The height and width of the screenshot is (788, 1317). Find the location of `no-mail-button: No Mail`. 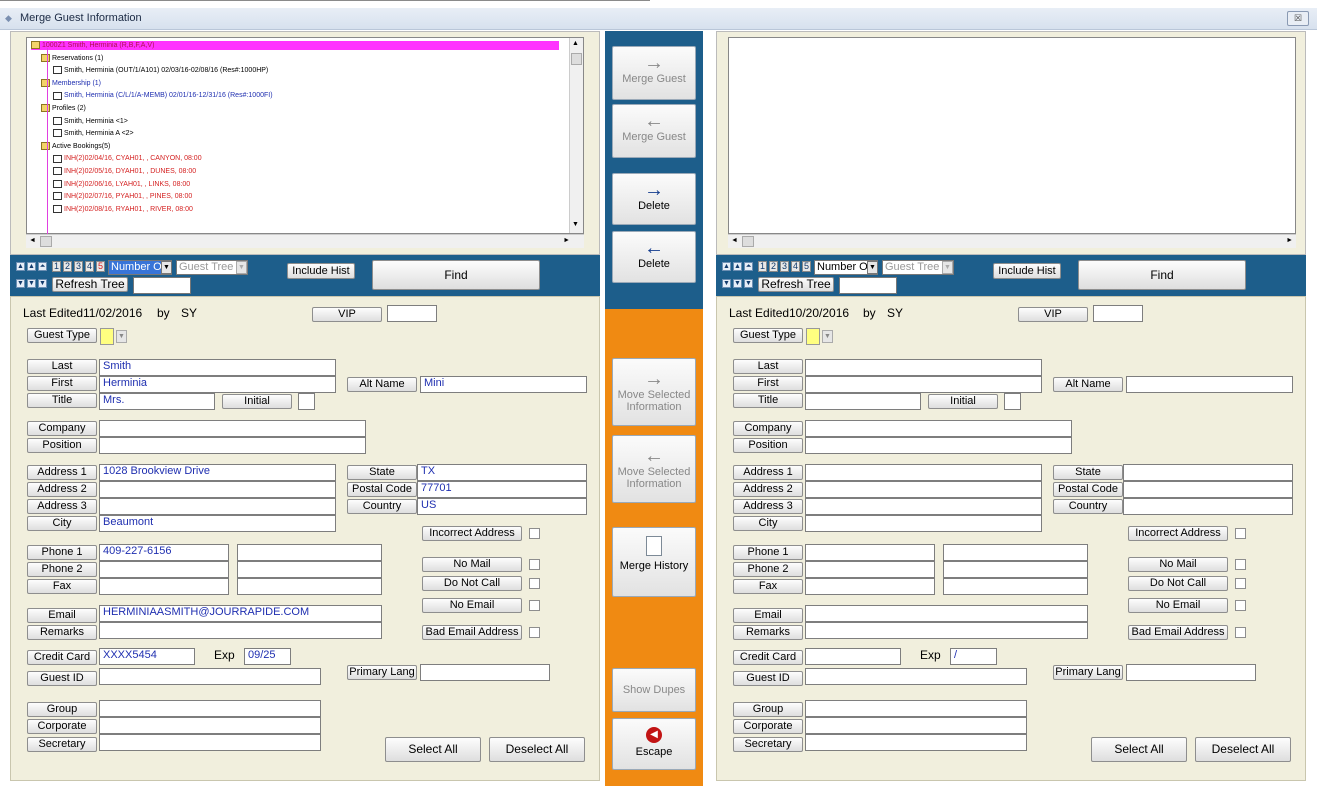

no-mail-button: No Mail is located at coordinates (1178, 564).